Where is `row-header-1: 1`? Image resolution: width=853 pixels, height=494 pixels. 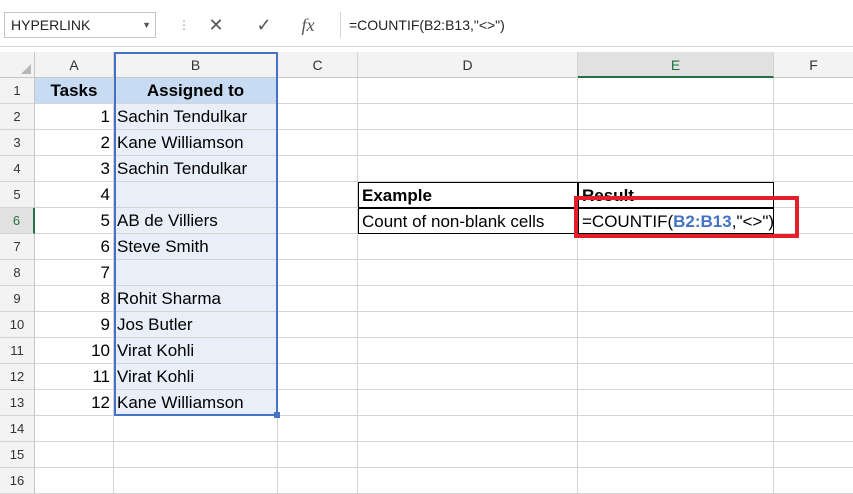
row-header-1: 1 is located at coordinates (17, 91).